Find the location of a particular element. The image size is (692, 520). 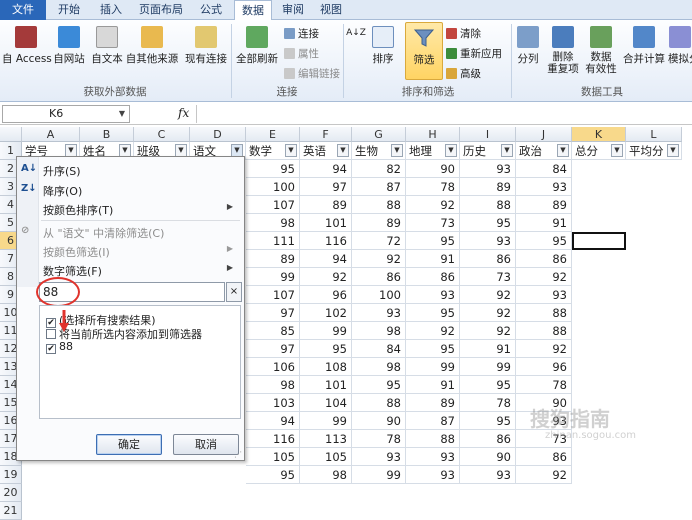

properties-button: 属性 is located at coordinates (301, 53).